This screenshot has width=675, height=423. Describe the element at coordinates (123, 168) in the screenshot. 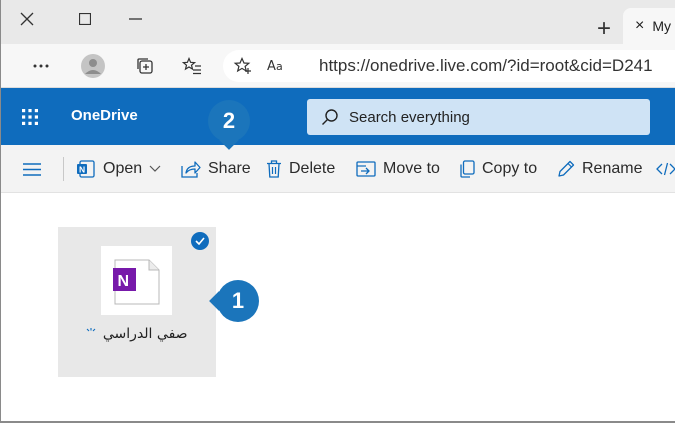

I see `open-label: Open` at that location.